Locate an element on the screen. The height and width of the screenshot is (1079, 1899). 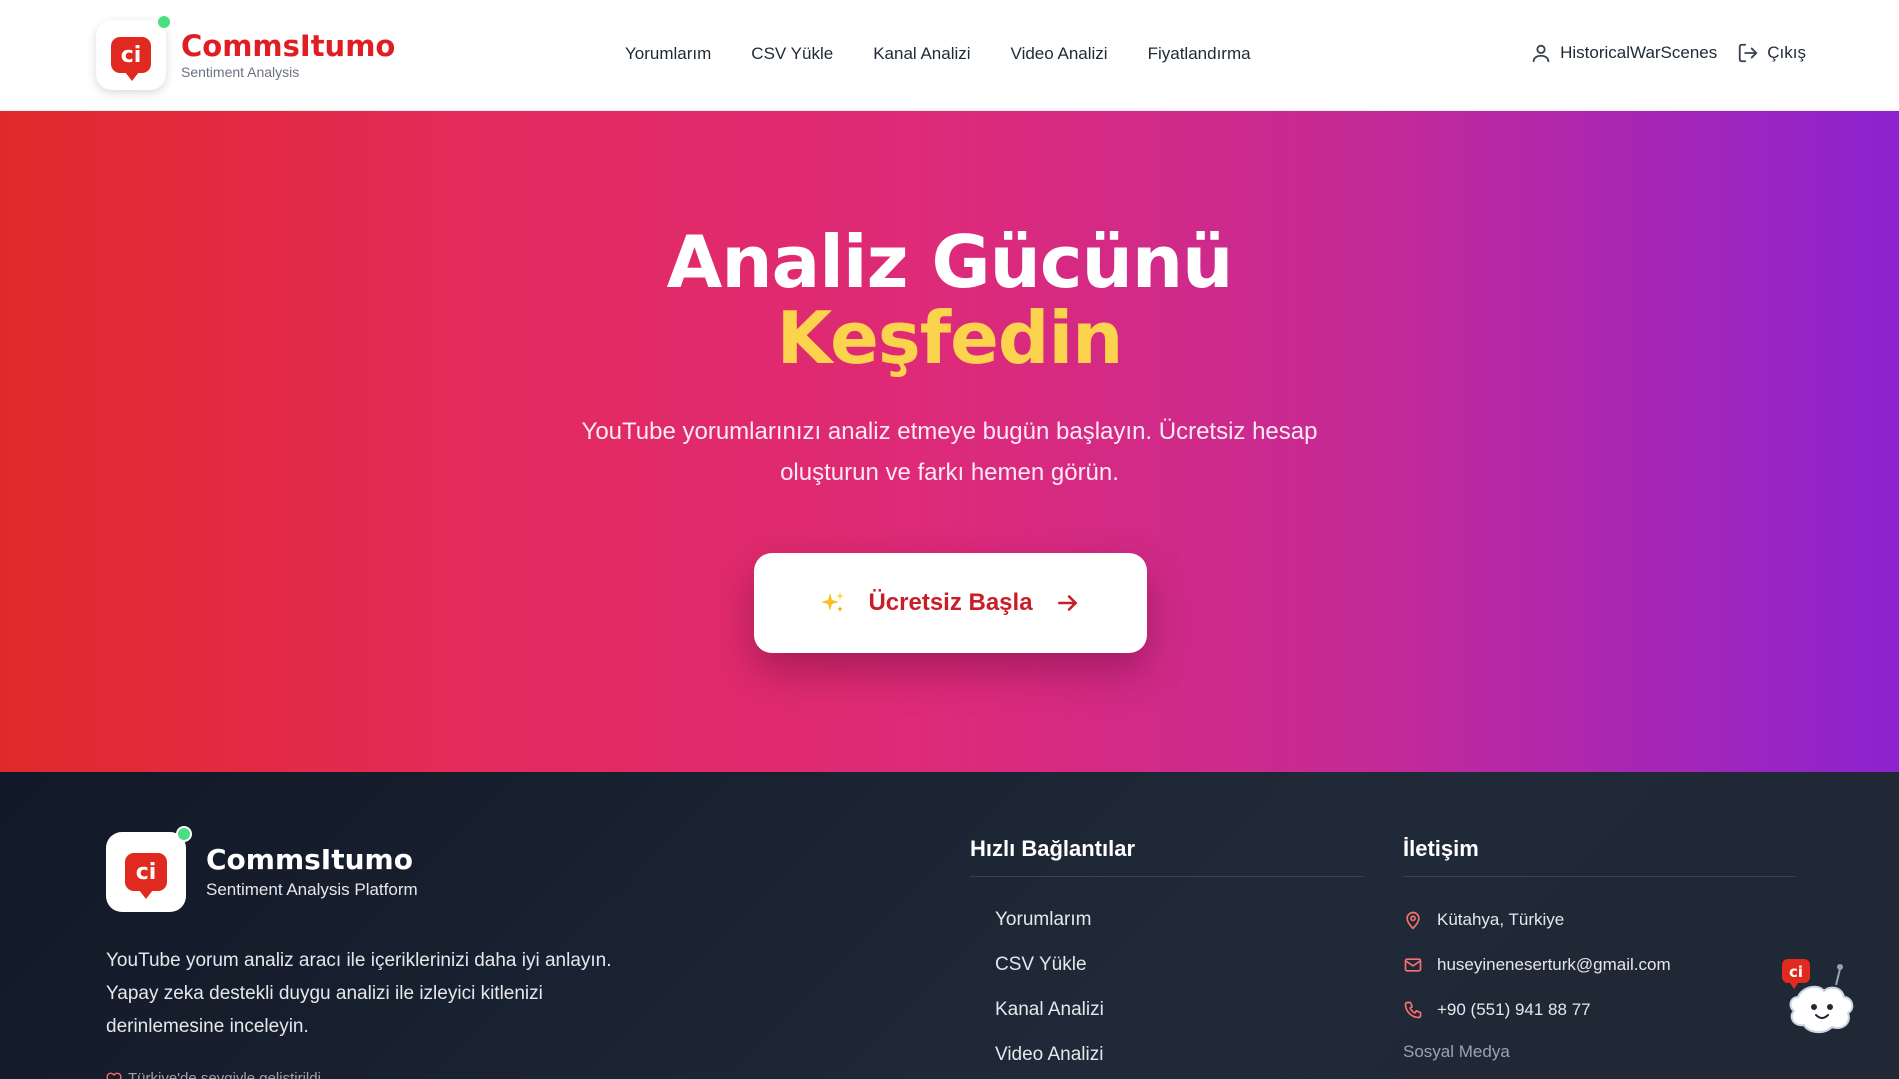
footer-description-line3: derinlemesine inceleyin. is located at coordinates (207, 1026).